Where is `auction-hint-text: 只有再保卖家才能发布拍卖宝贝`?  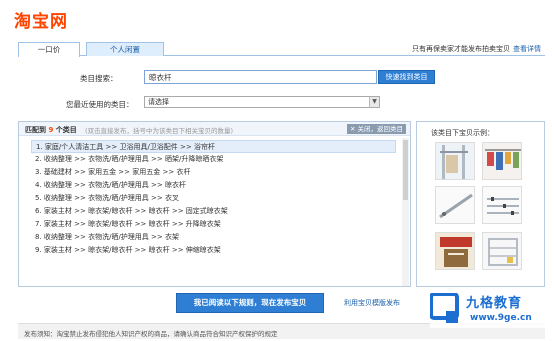
auction-hint-text: 只有再保卖家才能发布拍卖宝贝 is located at coordinates (461, 49).